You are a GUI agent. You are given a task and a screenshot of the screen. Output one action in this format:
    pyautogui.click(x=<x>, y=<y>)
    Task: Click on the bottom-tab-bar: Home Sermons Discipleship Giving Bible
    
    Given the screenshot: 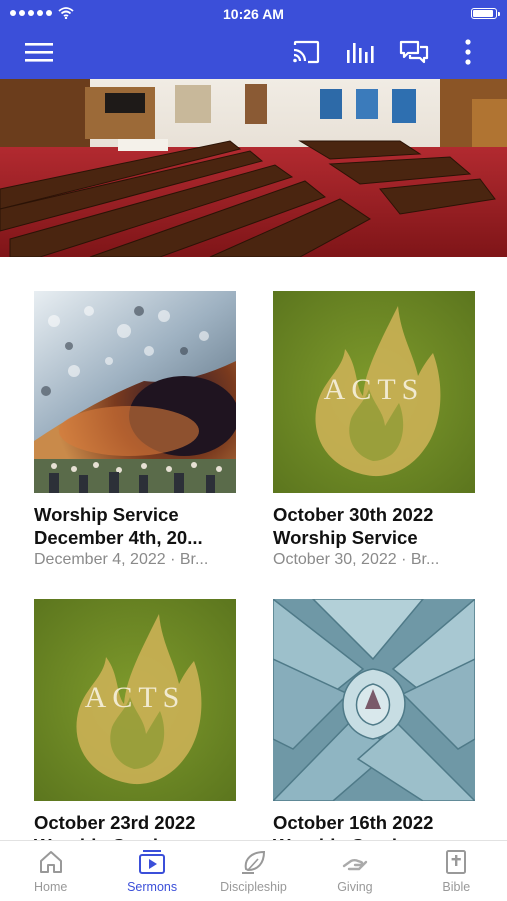 What is the action you would take?
    pyautogui.click(x=253, y=870)
    